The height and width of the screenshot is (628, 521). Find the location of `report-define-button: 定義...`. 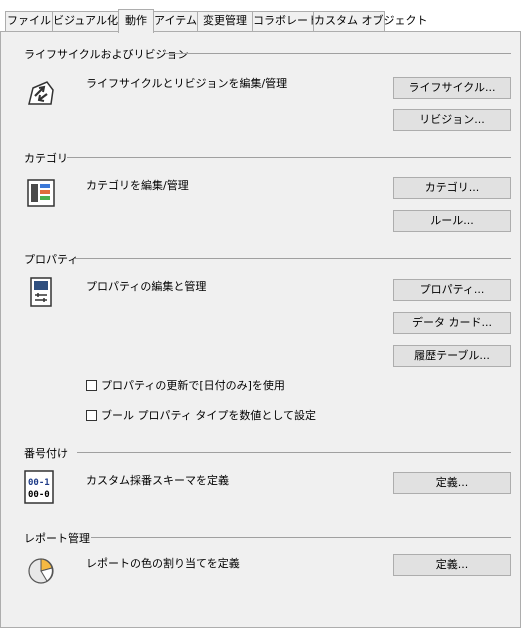

report-define-button: 定義... is located at coordinates (452, 565).